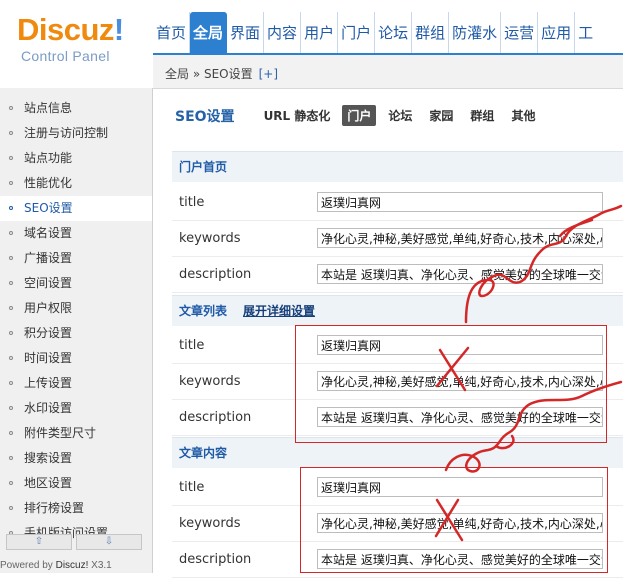 The width and height of the screenshot is (623, 578). What do you see at coordinates (203, 167) in the screenshot?
I see `section-title: 门户首页` at bounding box center [203, 167].